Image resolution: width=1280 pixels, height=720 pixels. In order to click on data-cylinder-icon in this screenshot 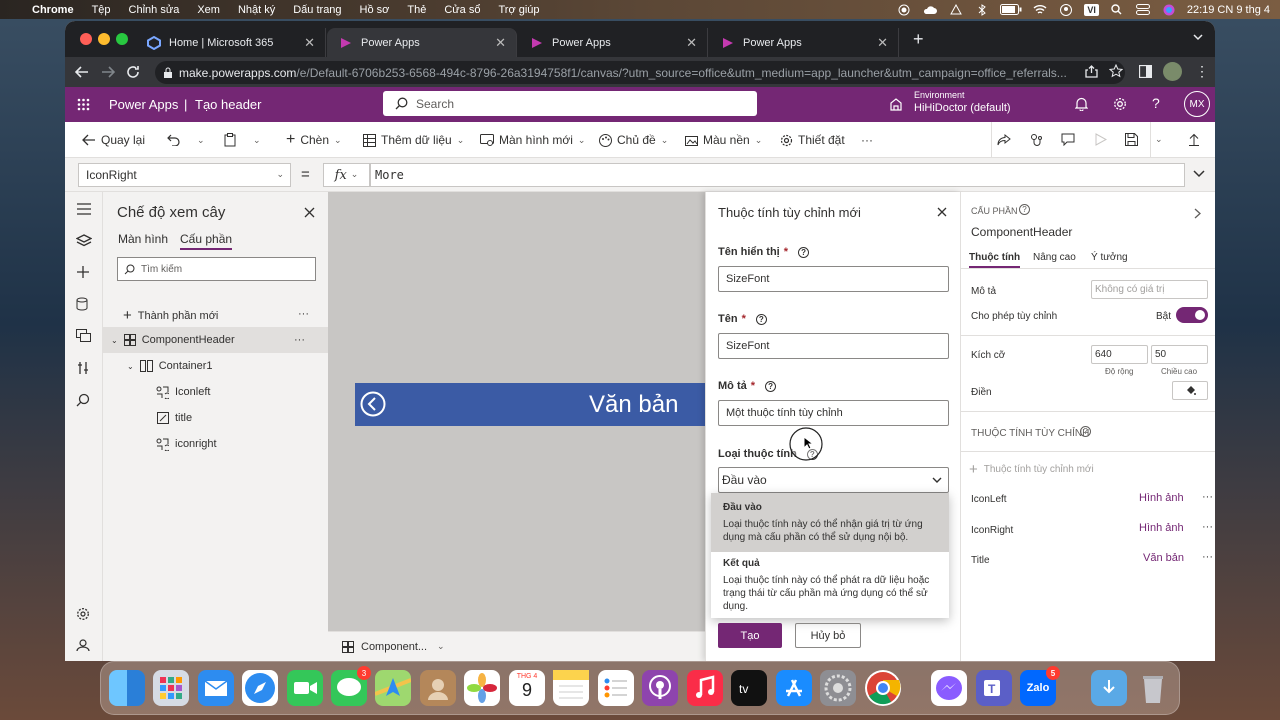, I will do `click(84, 305)`.